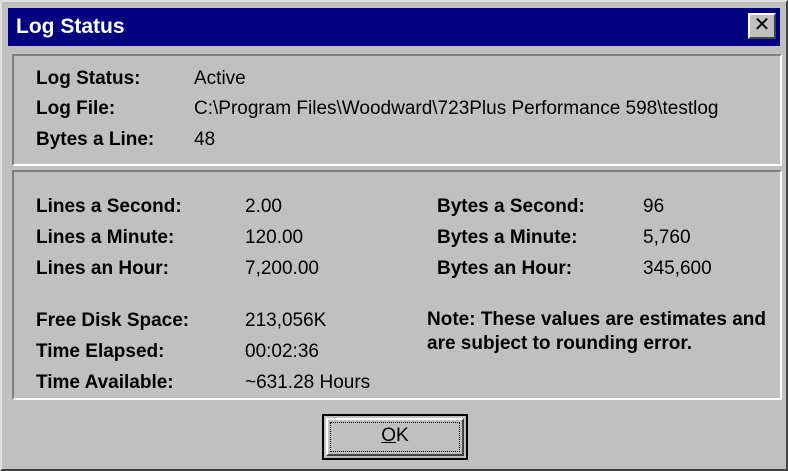 The width and height of the screenshot is (788, 471). Describe the element at coordinates (389, 435) in the screenshot. I see `ok-accelerator: O` at that location.